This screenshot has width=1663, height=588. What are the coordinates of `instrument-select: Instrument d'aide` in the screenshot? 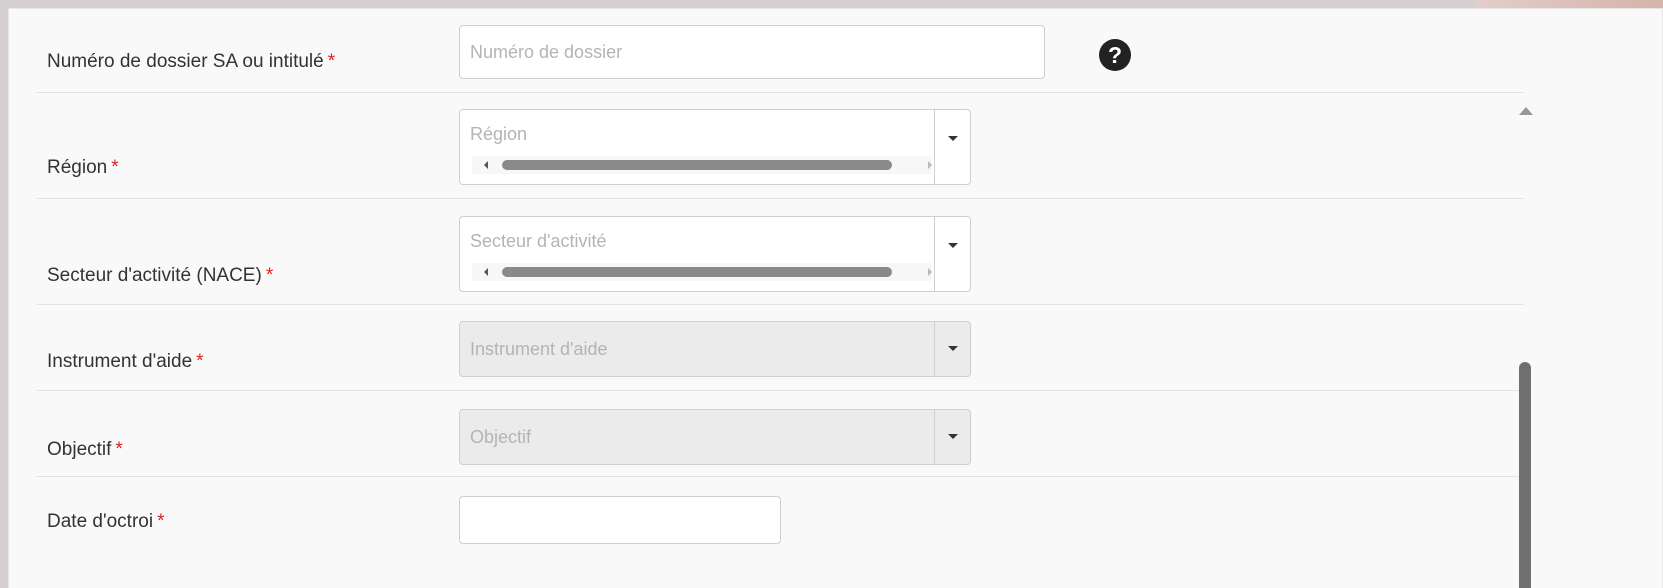 It's located at (715, 349).